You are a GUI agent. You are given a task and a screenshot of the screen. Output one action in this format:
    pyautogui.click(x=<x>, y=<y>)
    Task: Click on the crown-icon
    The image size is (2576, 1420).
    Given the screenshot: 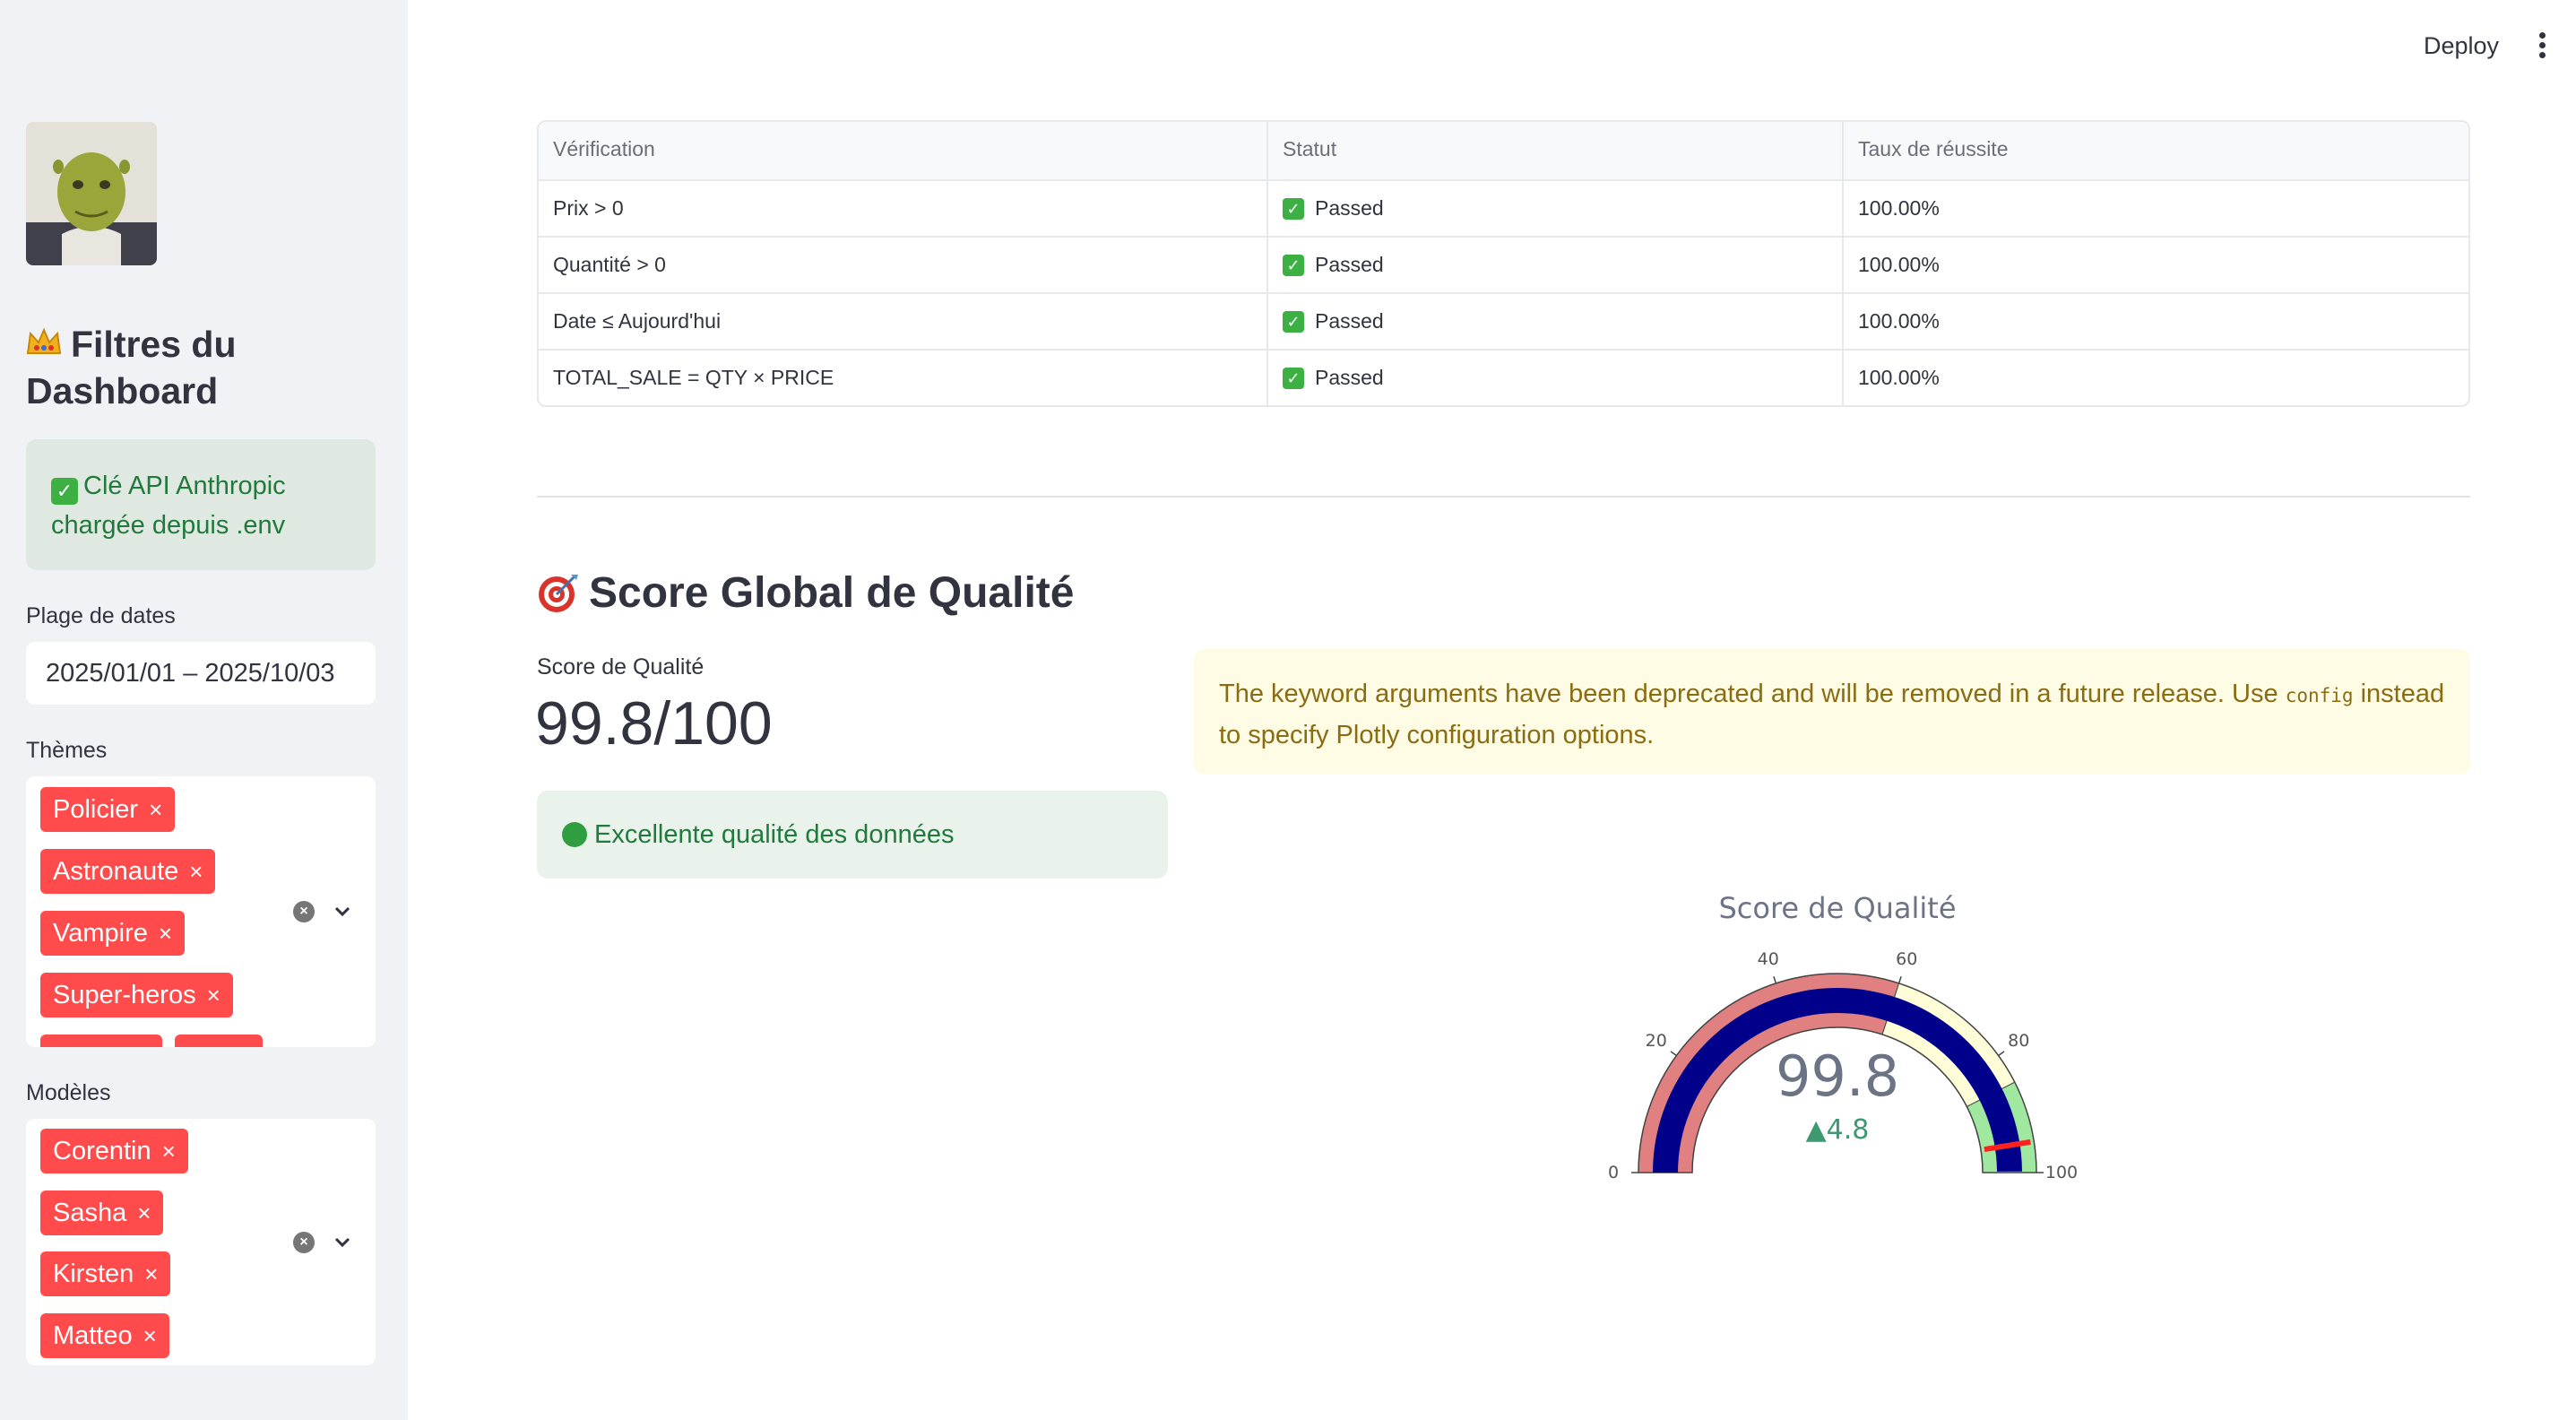 What is the action you would take?
    pyautogui.click(x=45, y=345)
    